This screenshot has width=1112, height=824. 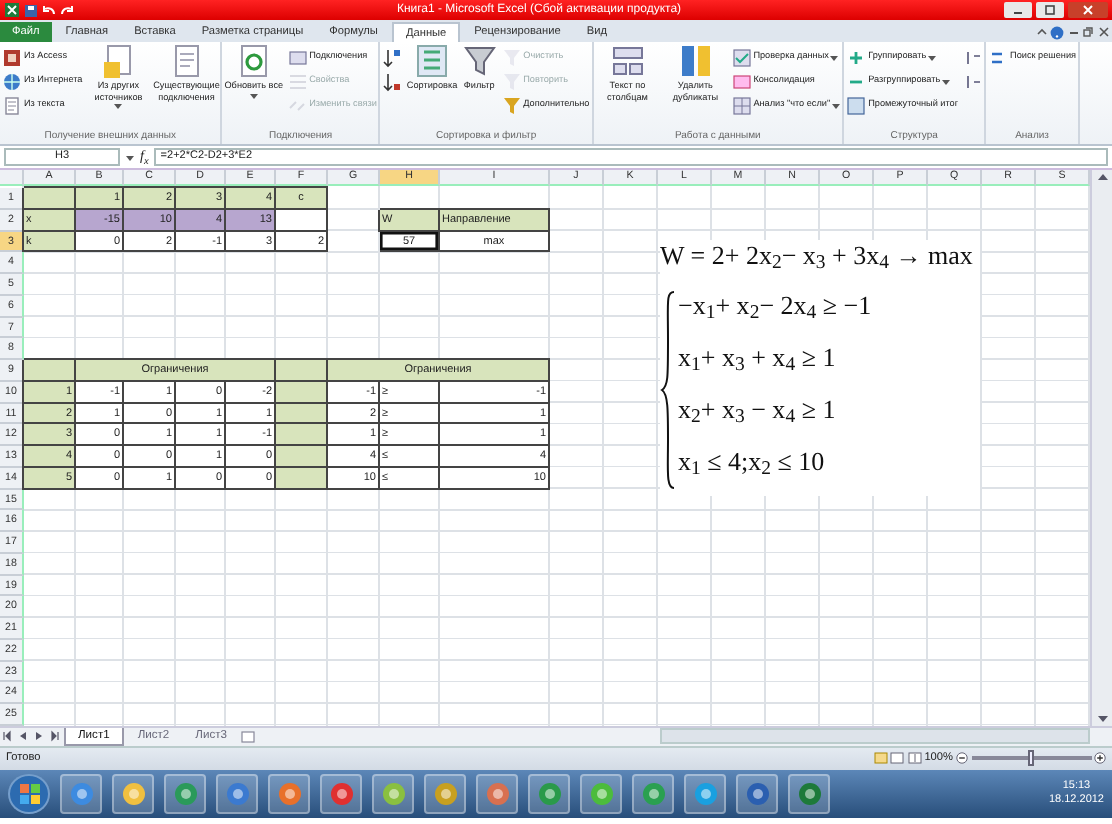 What do you see at coordinates (856, 57) in the screenshot?
I see `plus-icon` at bounding box center [856, 57].